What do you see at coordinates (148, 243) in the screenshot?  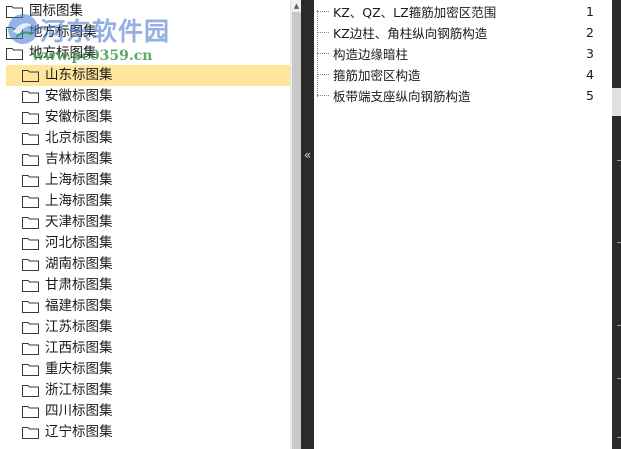 I see `tree-item: 河北标图集` at bounding box center [148, 243].